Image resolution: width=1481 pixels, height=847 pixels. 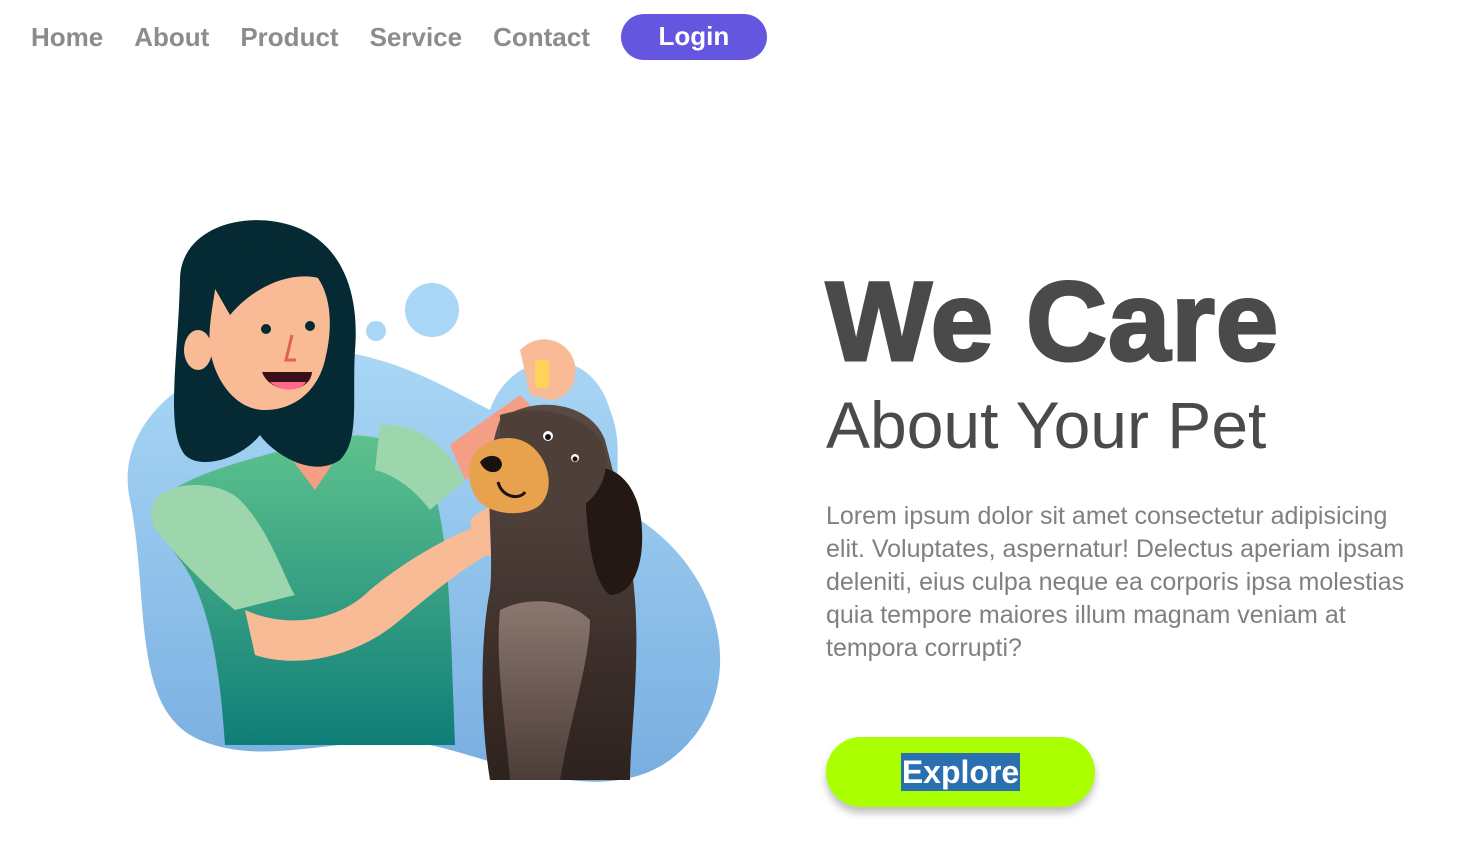 I want to click on hero-subtitle: About Your Pet, so click(x=1046, y=425).